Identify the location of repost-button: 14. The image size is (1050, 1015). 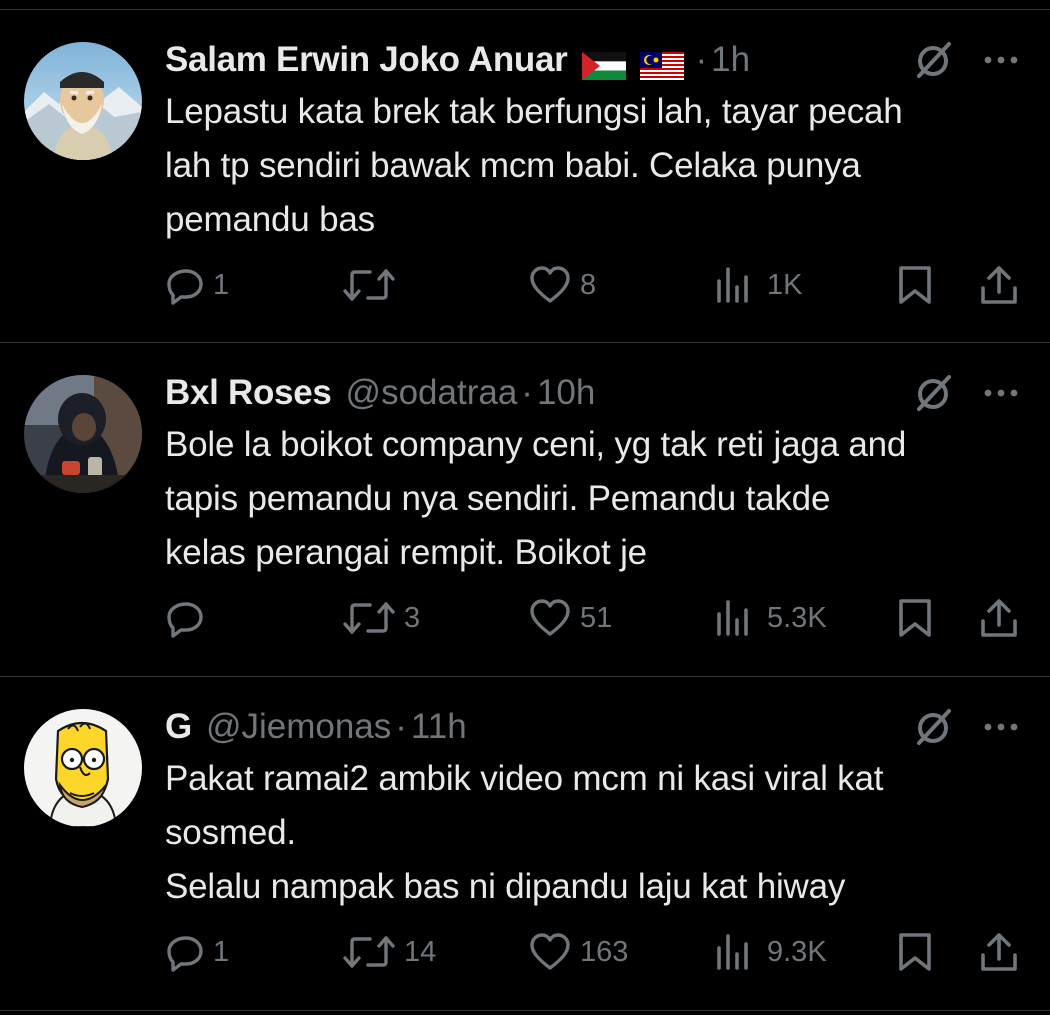
(389, 952).